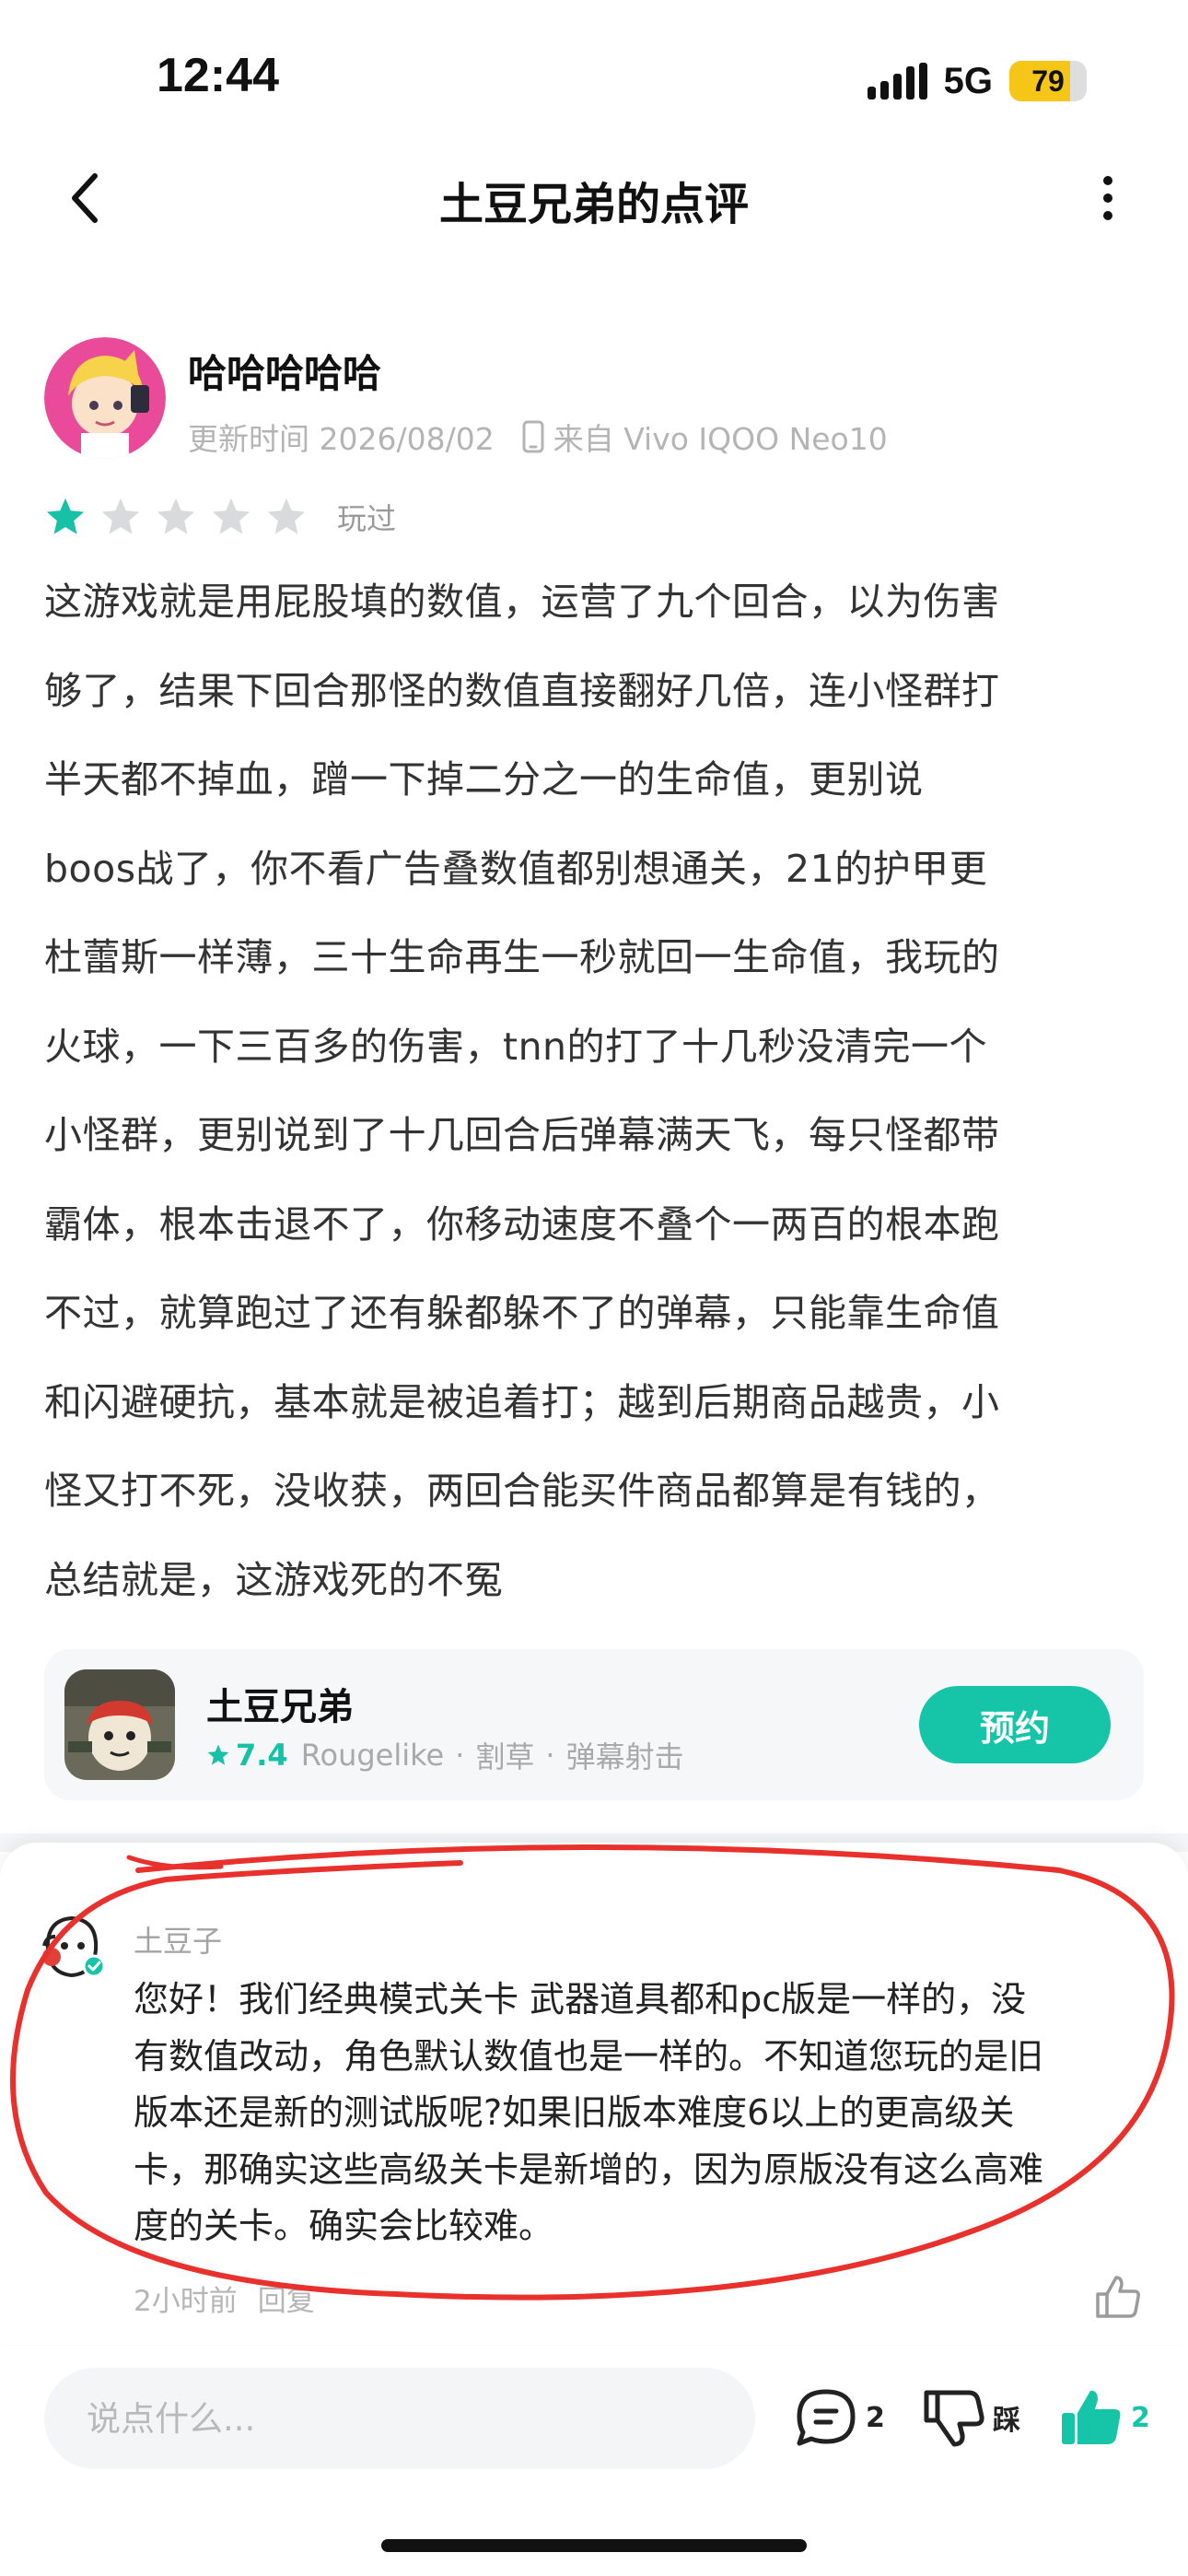 The image size is (1188, 2576). Describe the element at coordinates (522, 1135) in the screenshot. I see `review-line: 小怪群，更别说到了十几回合后弹幕满天飞，每只怪都带` at that location.